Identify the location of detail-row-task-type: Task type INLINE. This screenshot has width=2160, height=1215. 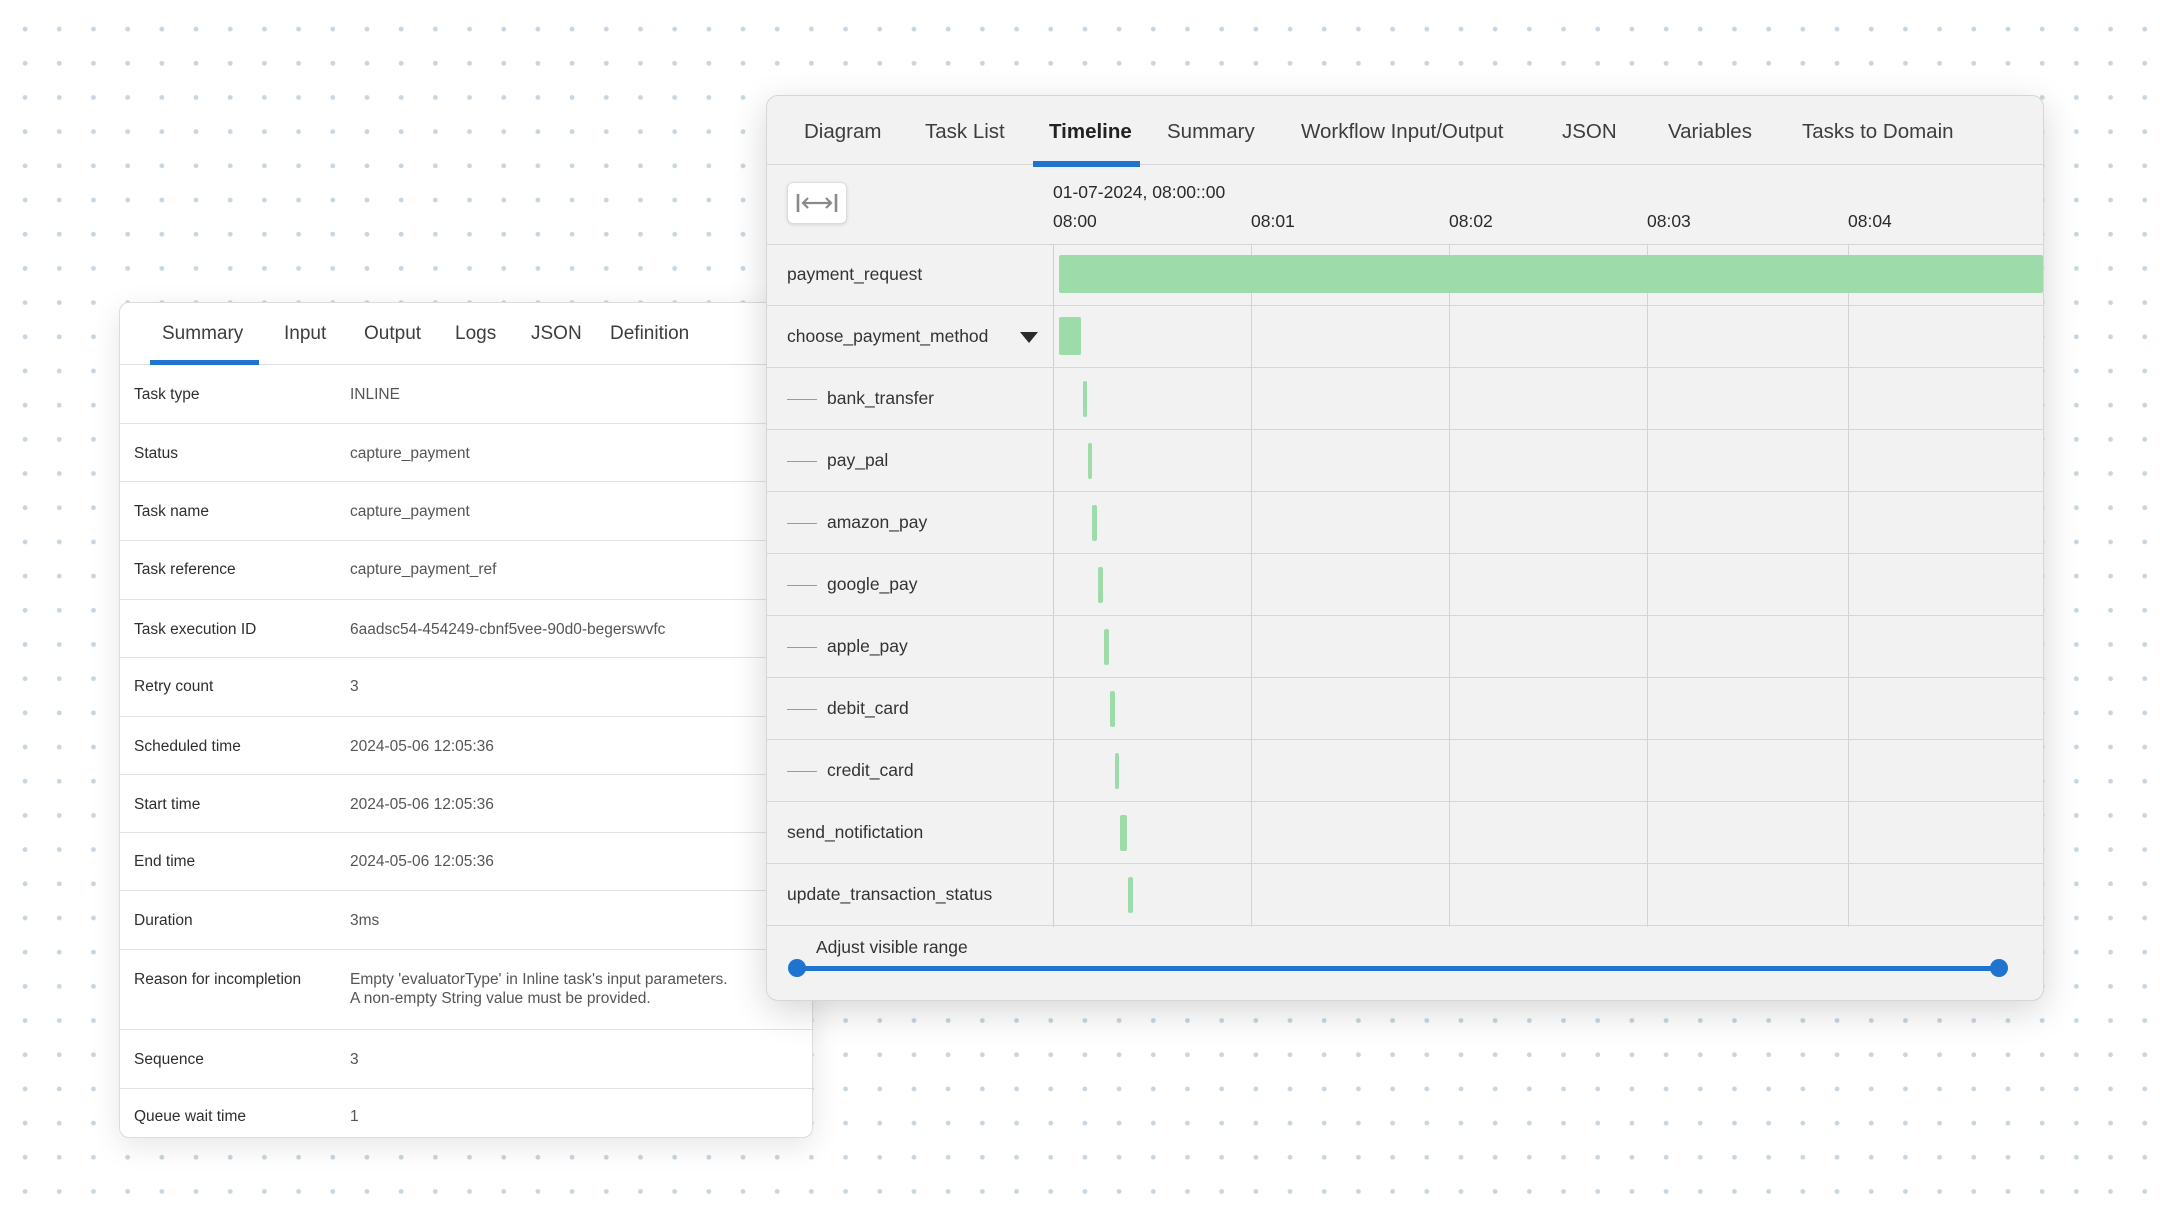
(466, 394).